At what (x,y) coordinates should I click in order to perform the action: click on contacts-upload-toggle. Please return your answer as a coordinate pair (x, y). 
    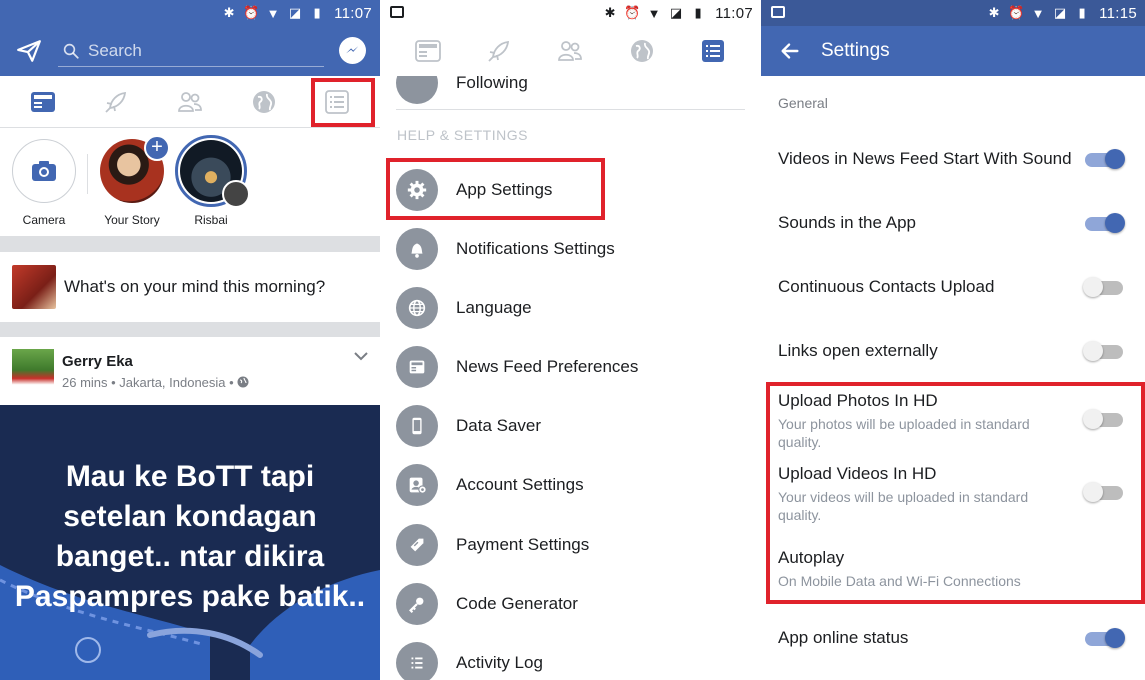
    Looking at the image, I should click on (1104, 287).